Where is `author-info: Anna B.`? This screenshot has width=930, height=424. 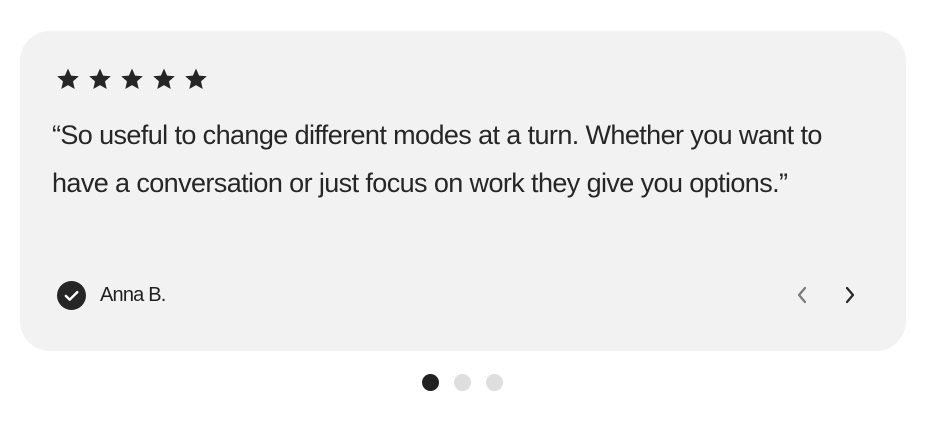 author-info: Anna B. is located at coordinates (111, 295).